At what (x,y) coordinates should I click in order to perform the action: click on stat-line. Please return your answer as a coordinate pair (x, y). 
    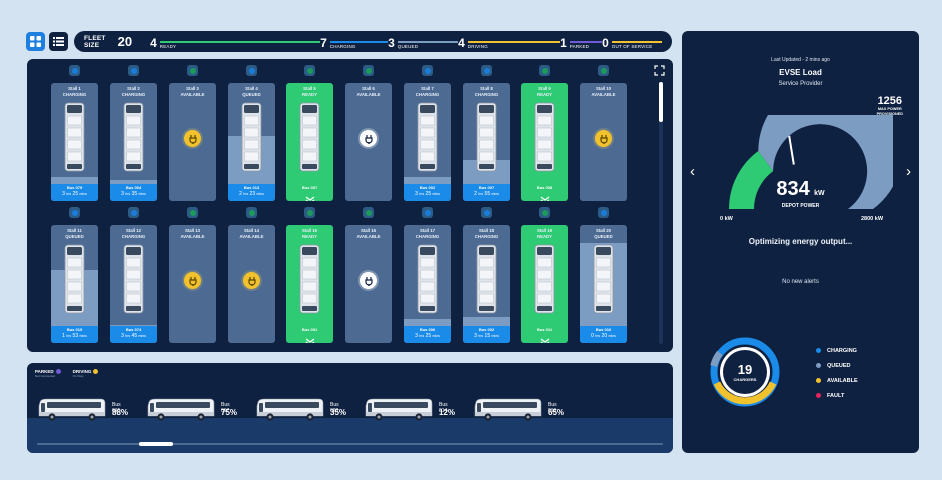
    Looking at the image, I should click on (637, 42).